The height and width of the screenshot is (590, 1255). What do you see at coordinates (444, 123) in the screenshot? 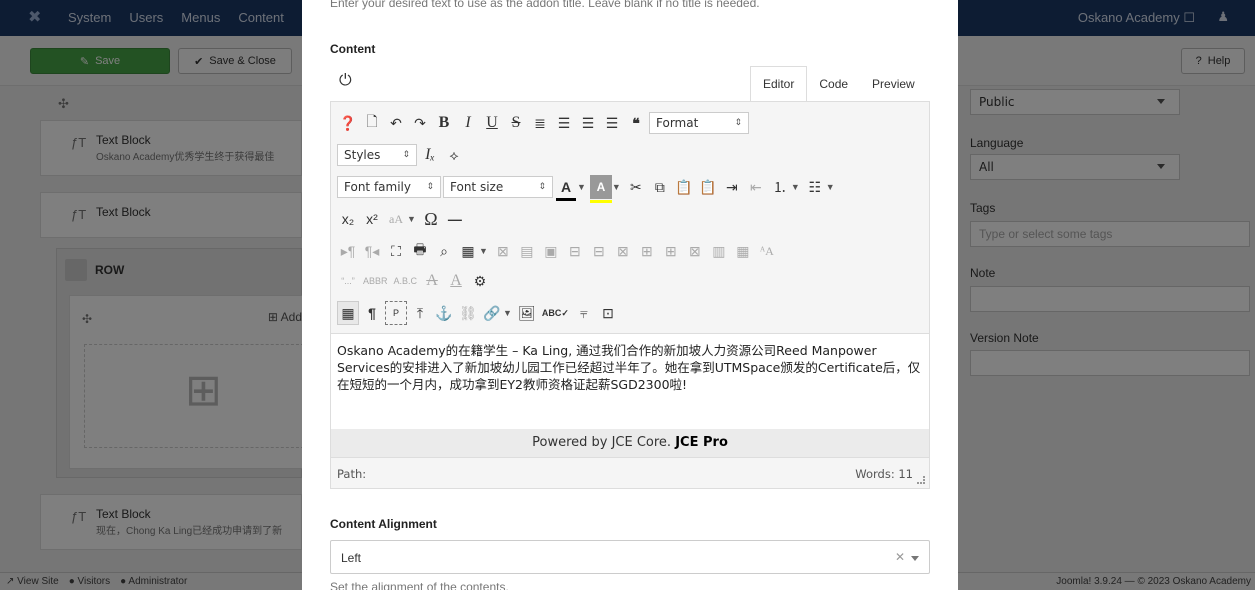
I see `bold-icon: B` at bounding box center [444, 123].